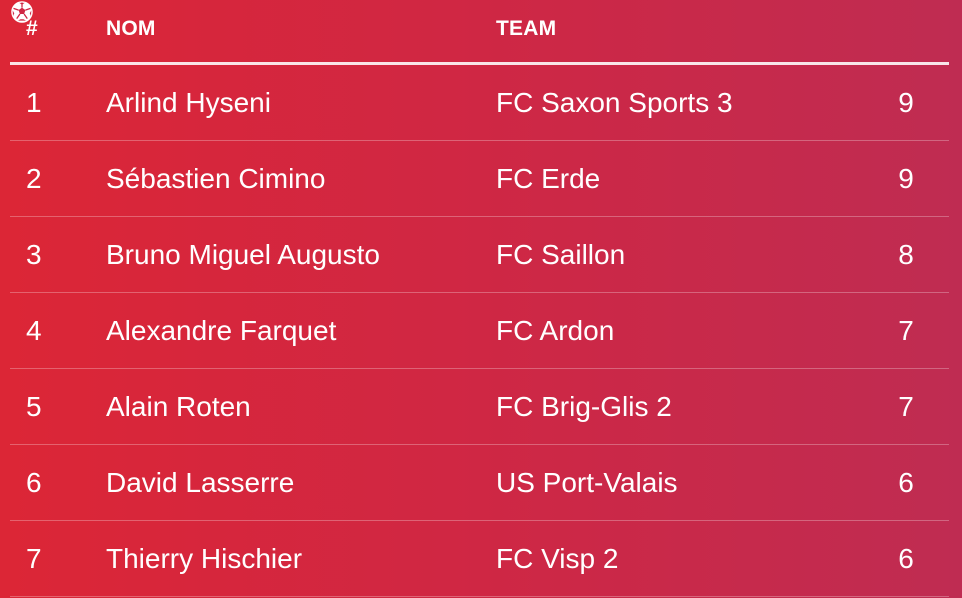 The width and height of the screenshot is (962, 598). Describe the element at coordinates (584, 406) in the screenshot. I see `team-cell: FC Brig-Glis 2` at that location.